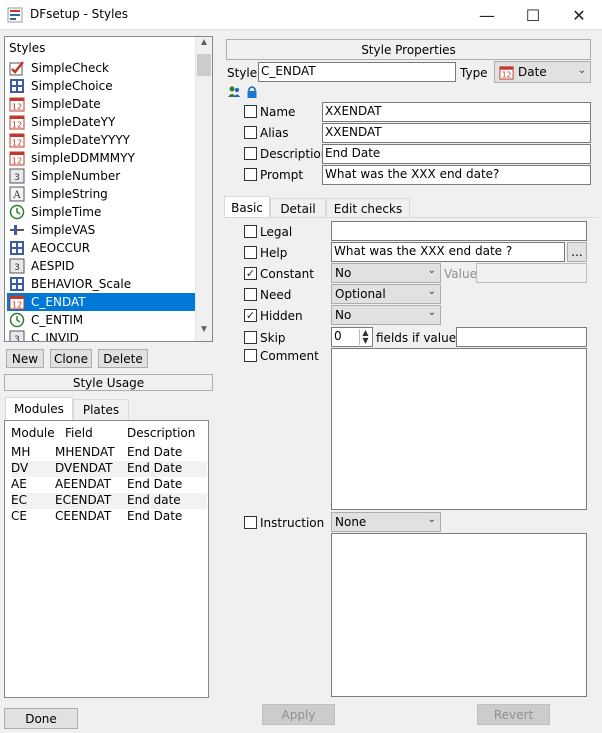  I want to click on name-checkbox, so click(250, 111).